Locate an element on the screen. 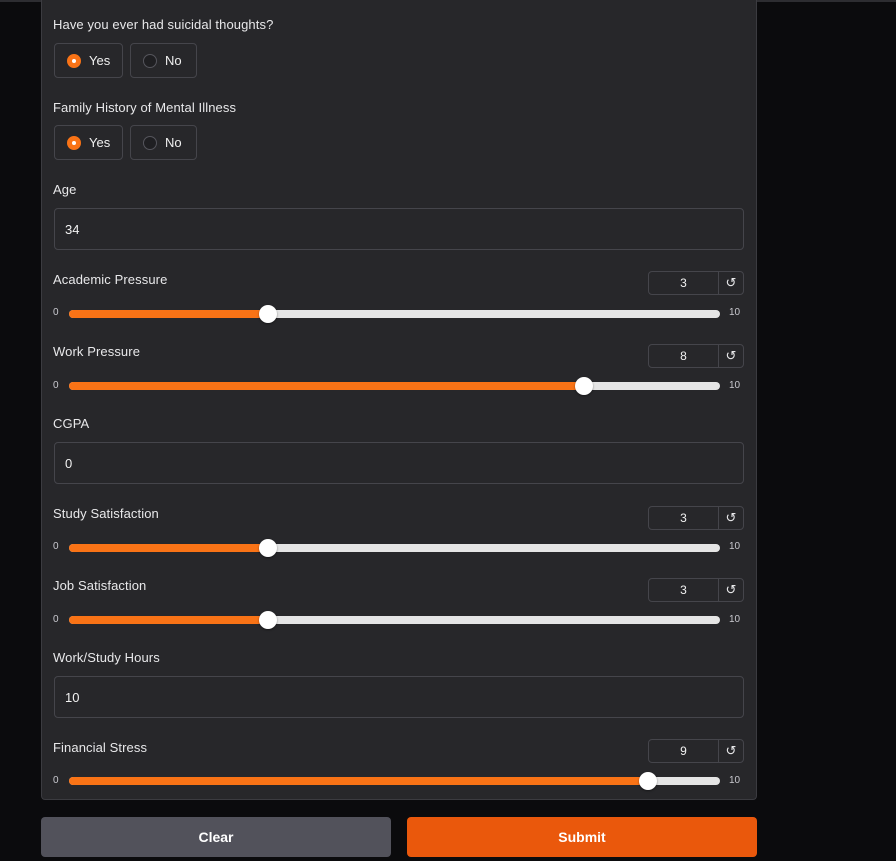 This screenshot has height=861, width=896. work-study-hours-input is located at coordinates (399, 697).